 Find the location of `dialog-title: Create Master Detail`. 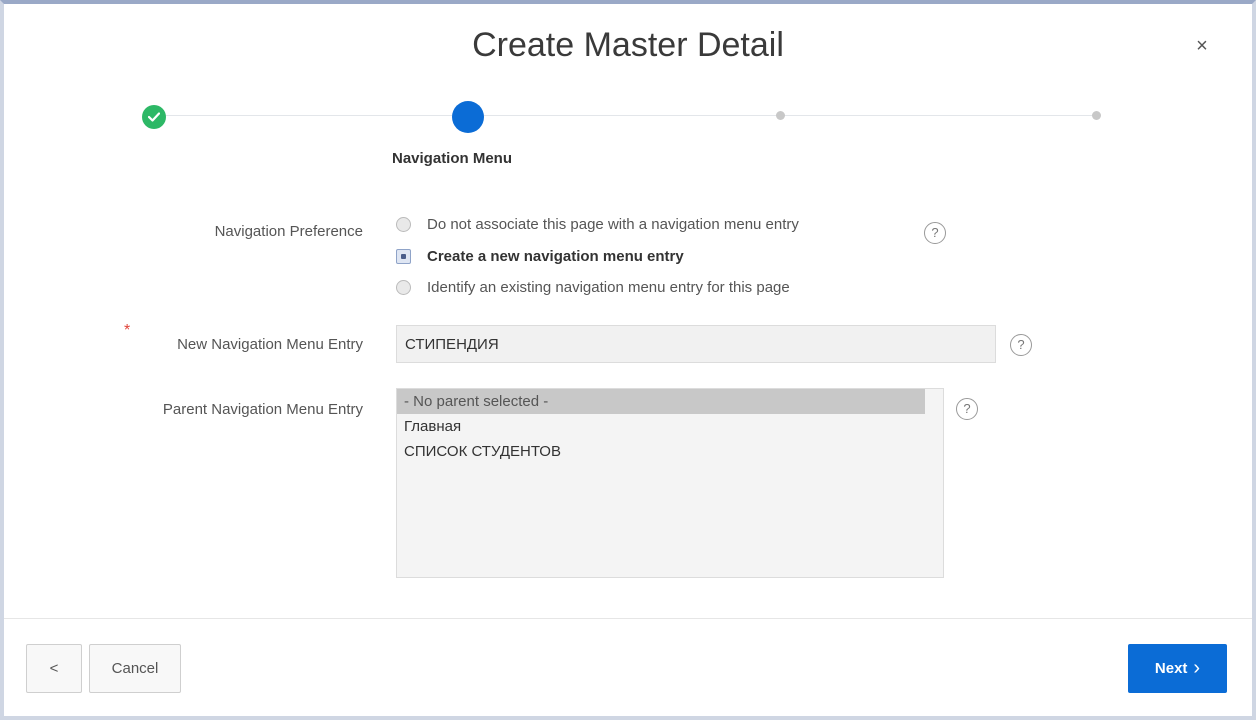

dialog-title: Create Master Detail is located at coordinates (628, 45).